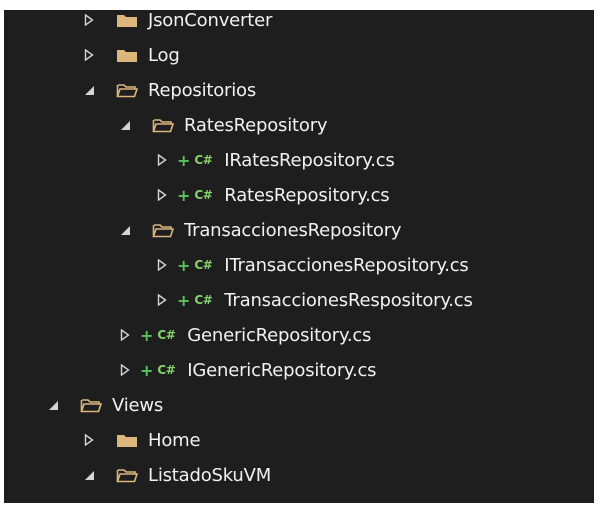 The height and width of the screenshot is (509, 600). I want to click on tree-item-label: IRatesRepository.cs, so click(309, 160).